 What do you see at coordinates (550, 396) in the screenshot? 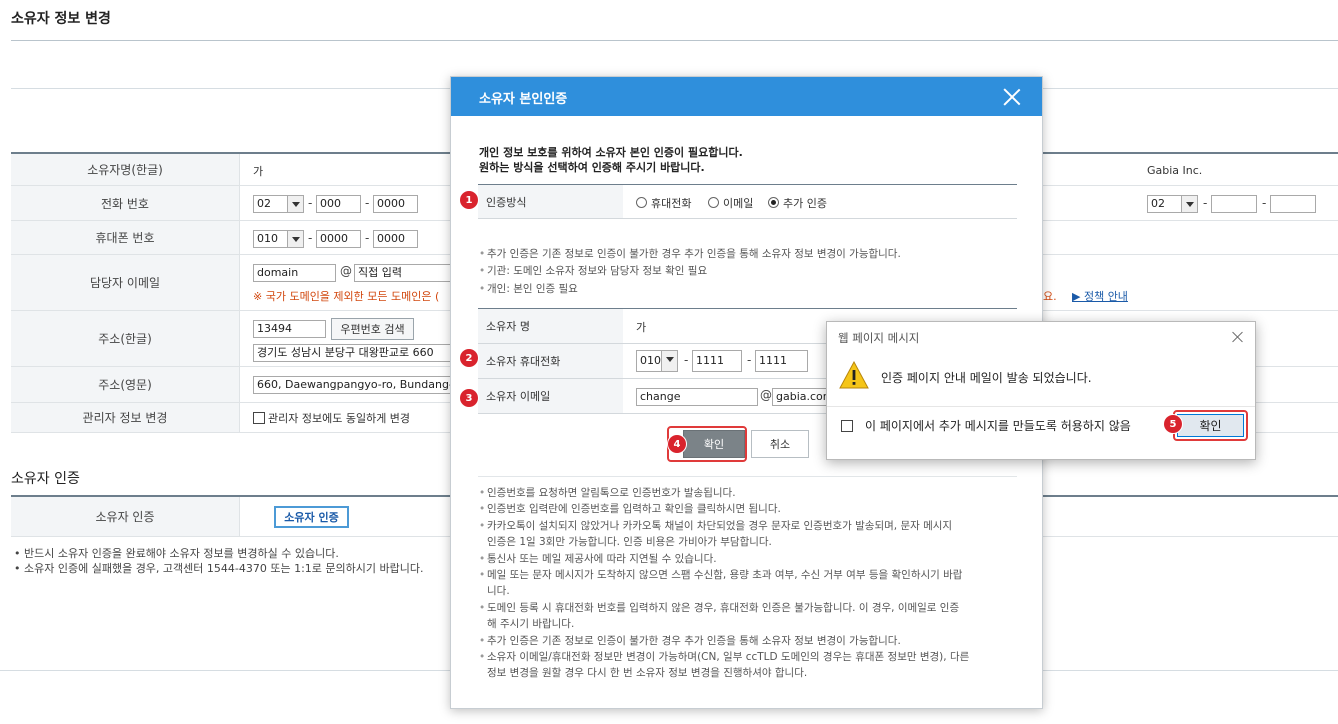
I see `owner-email-label: 소유자 이메일` at bounding box center [550, 396].